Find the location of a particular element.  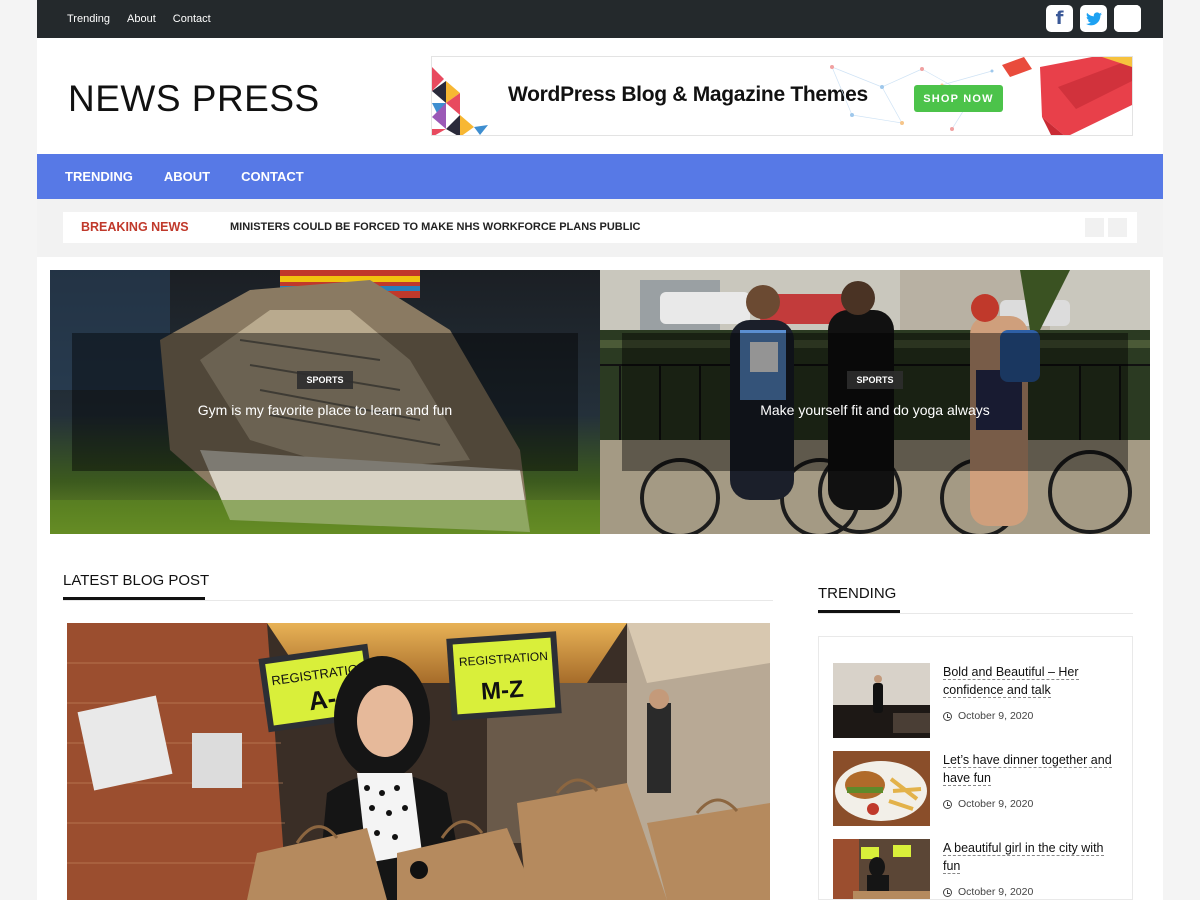

social-links: f You Tube is located at coordinates (1093, 18).